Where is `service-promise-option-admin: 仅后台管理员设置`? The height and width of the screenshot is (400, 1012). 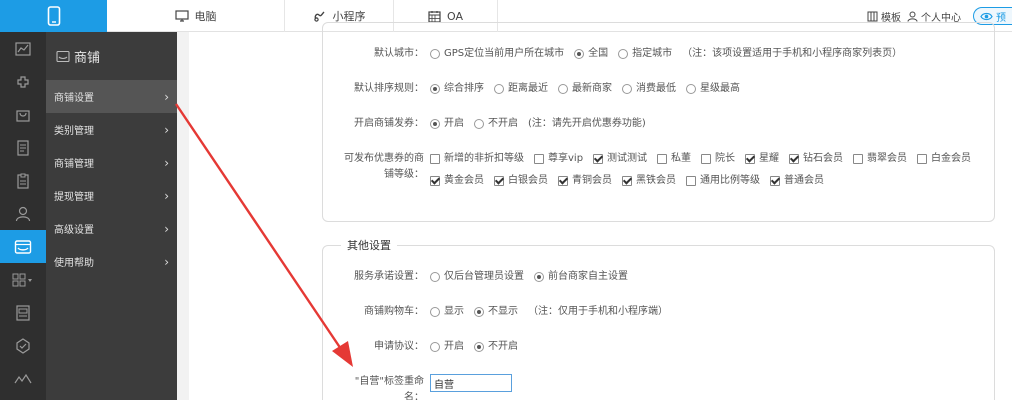 service-promise-option-admin: 仅后台管理员设置 is located at coordinates (477, 277).